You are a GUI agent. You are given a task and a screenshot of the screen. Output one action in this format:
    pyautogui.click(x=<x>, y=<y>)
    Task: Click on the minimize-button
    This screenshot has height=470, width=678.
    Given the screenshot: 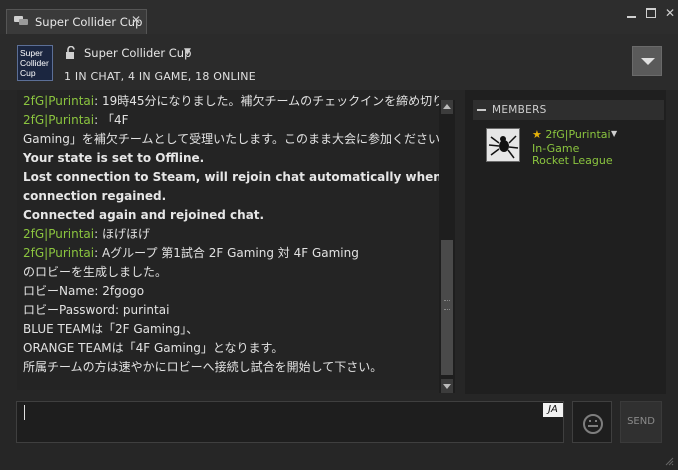 What is the action you would take?
    pyautogui.click(x=632, y=13)
    